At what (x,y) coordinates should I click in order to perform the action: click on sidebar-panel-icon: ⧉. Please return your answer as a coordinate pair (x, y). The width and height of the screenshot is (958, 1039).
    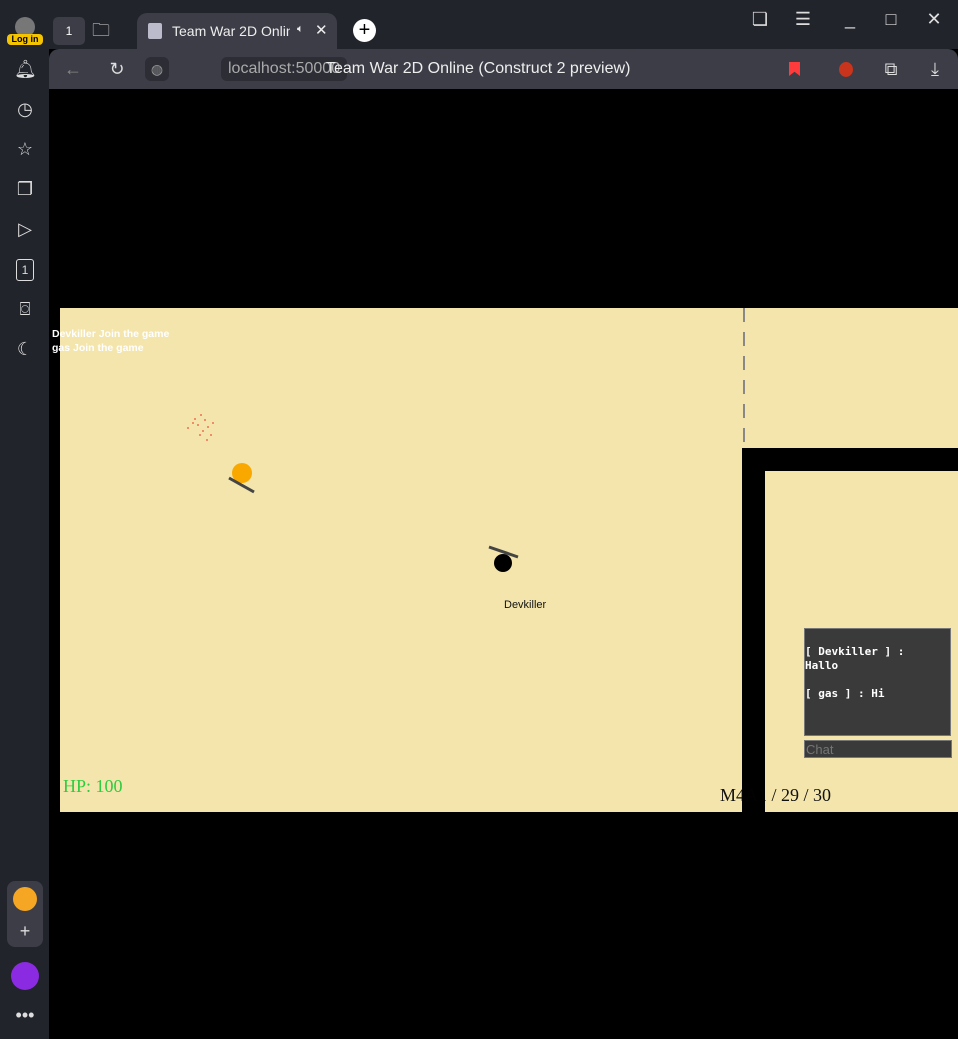
    Looking at the image, I should click on (891, 69).